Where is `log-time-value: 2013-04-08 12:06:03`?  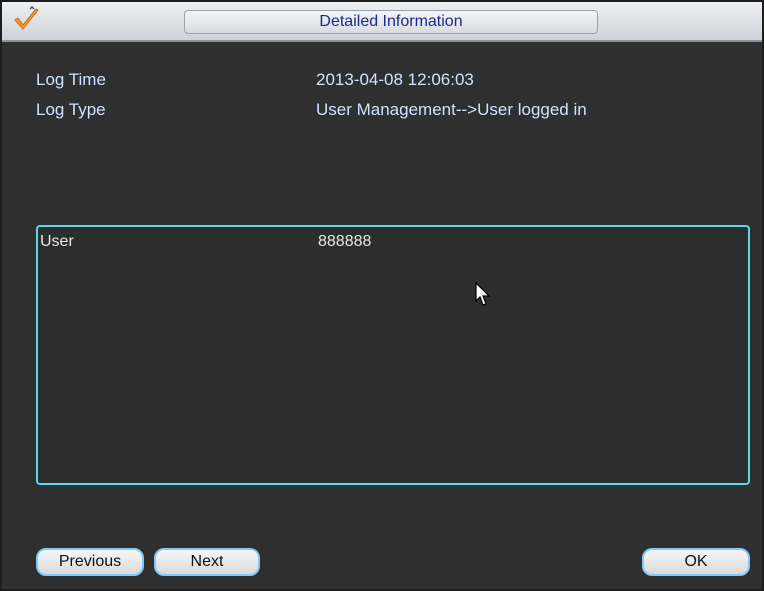 log-time-value: 2013-04-08 12:06:03 is located at coordinates (395, 79).